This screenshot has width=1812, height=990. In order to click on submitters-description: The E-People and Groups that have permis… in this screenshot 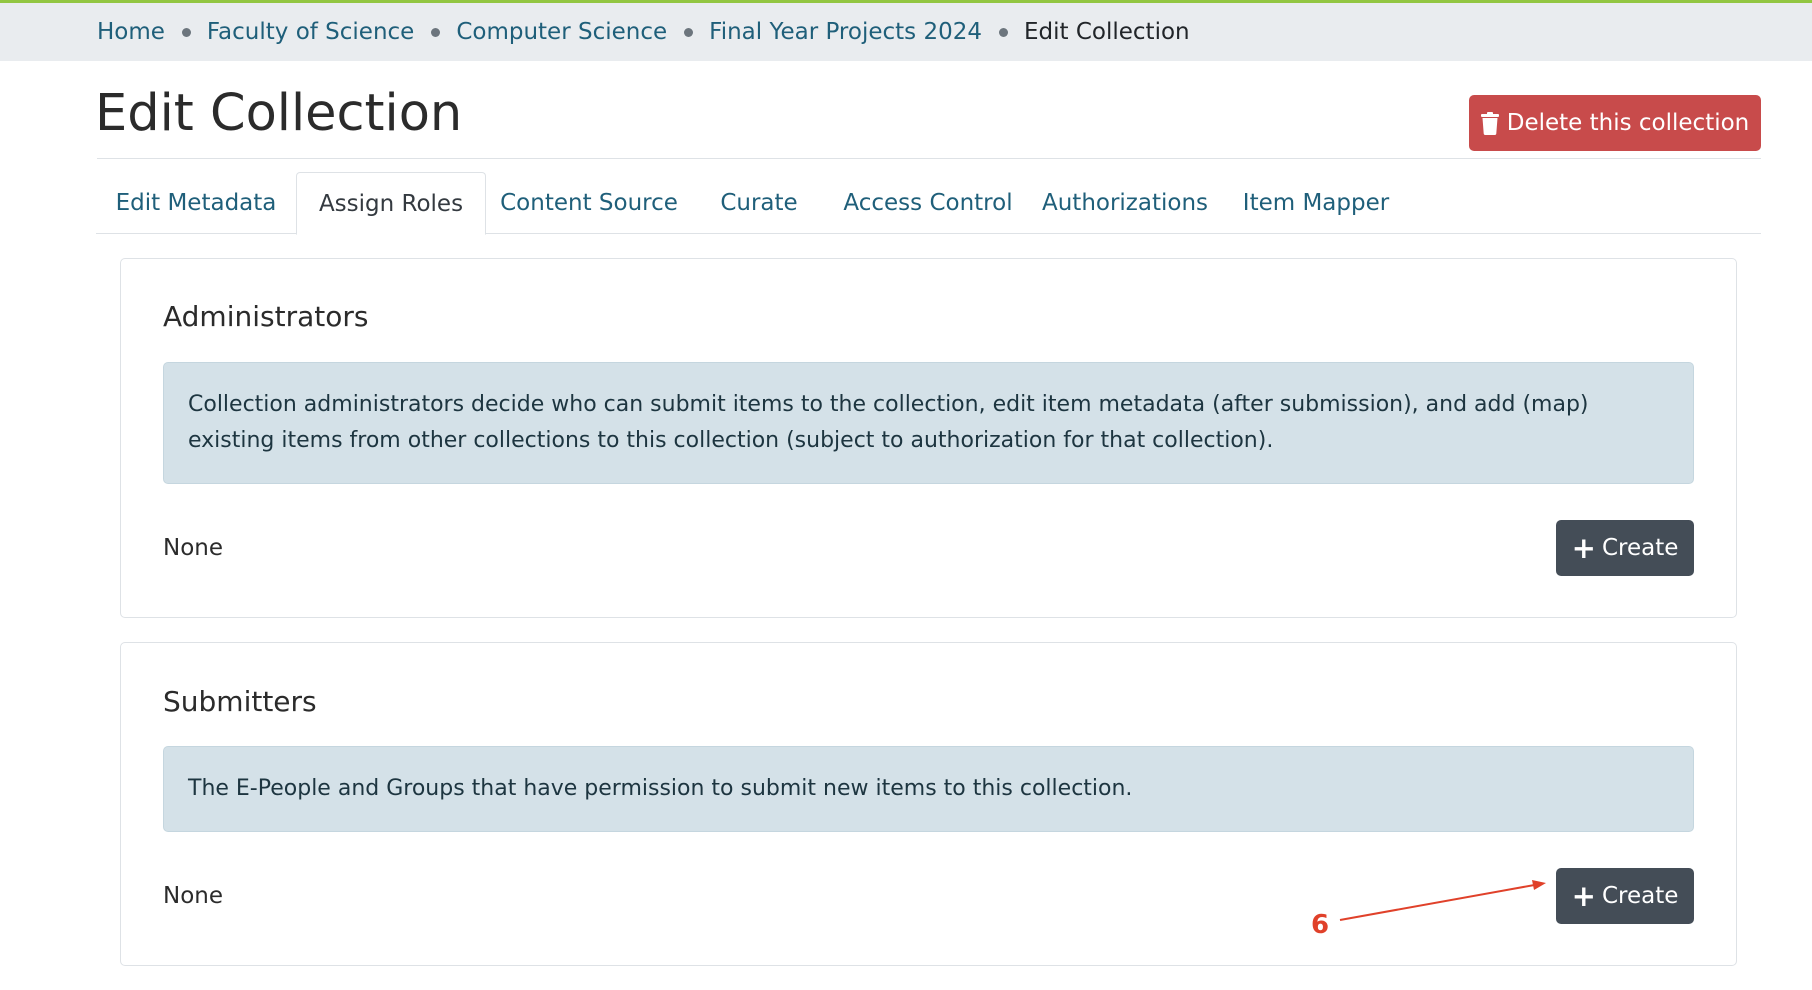, I will do `click(660, 788)`.